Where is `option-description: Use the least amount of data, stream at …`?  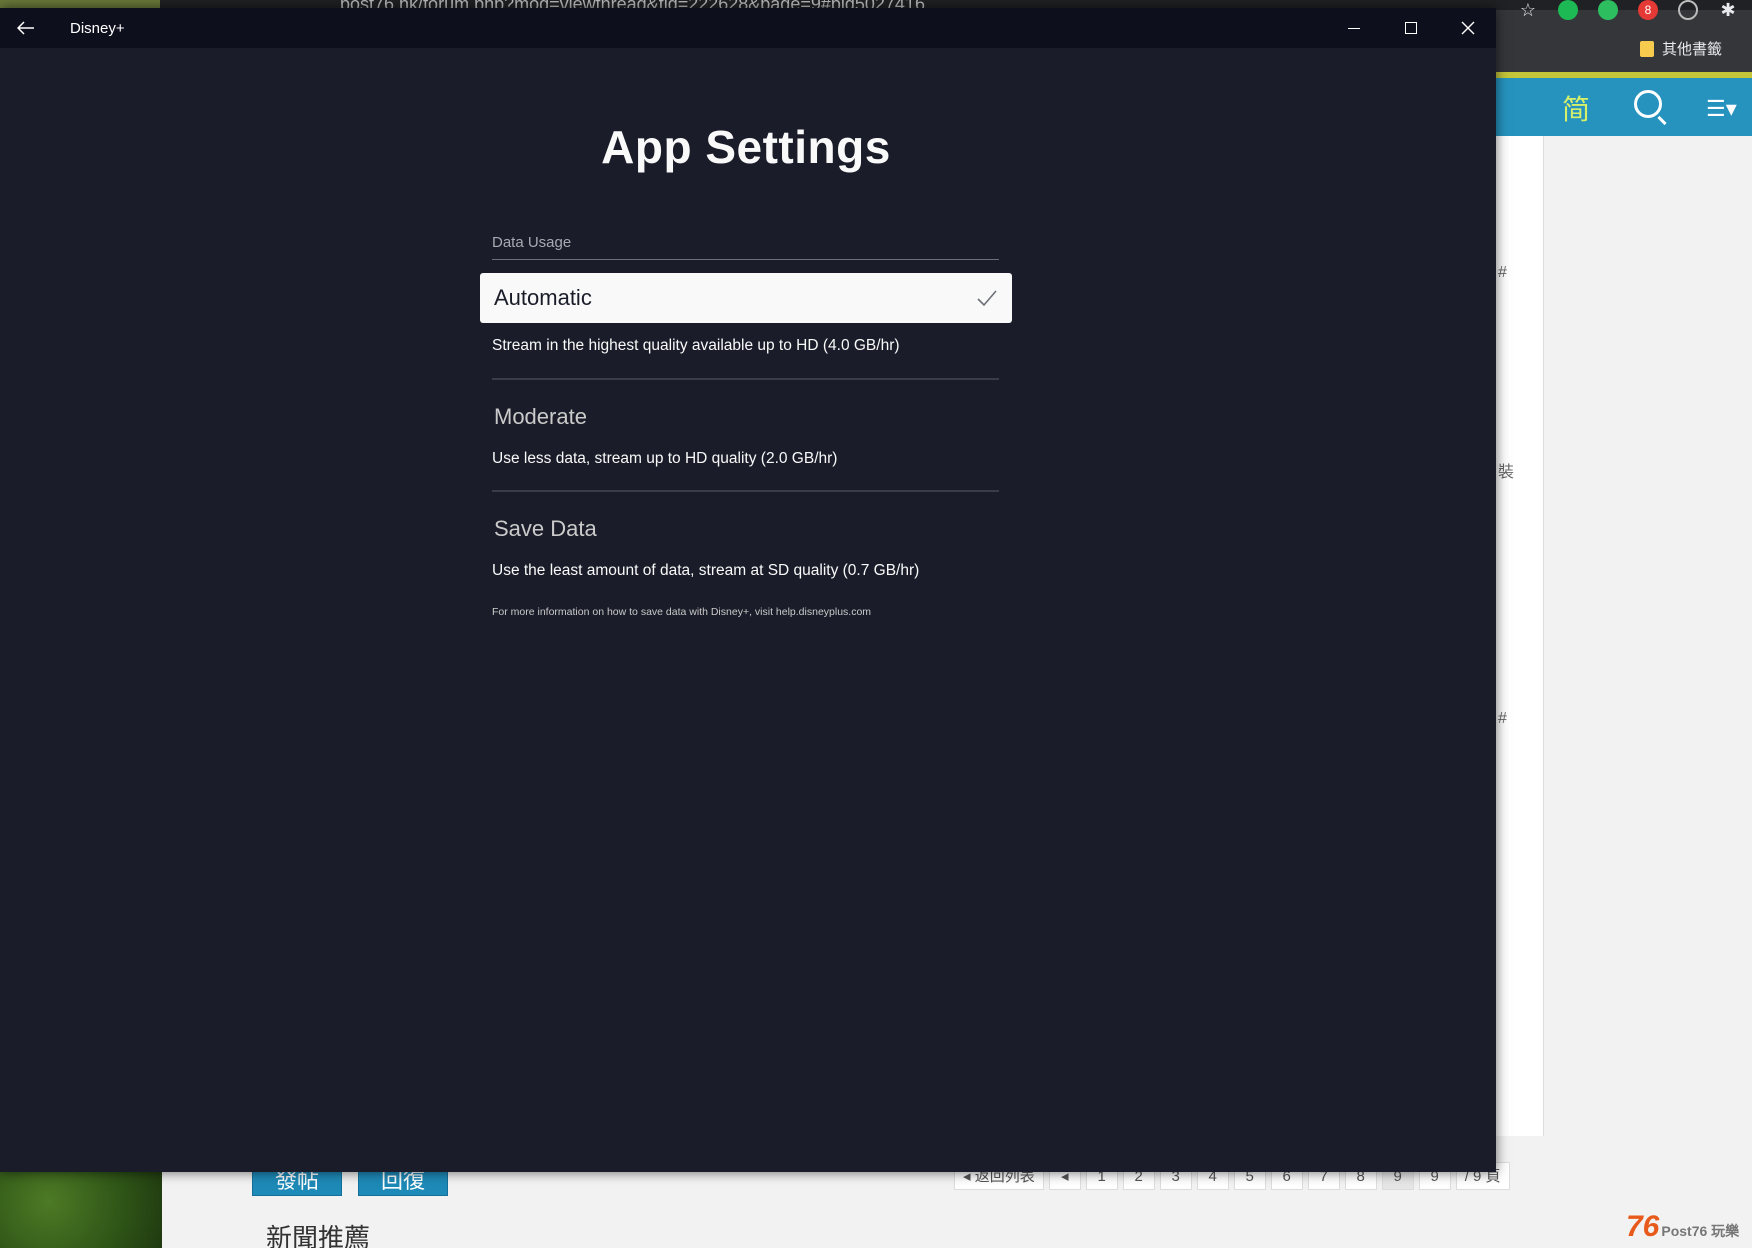
option-description: Use the least amount of data, stream at … is located at coordinates (706, 570).